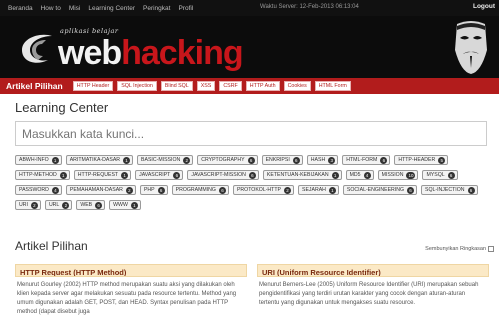 Image resolution: width=499 pixels, height=328 pixels. I want to click on tag-http-request: HTTP-REQUEST 1, so click(102, 175).